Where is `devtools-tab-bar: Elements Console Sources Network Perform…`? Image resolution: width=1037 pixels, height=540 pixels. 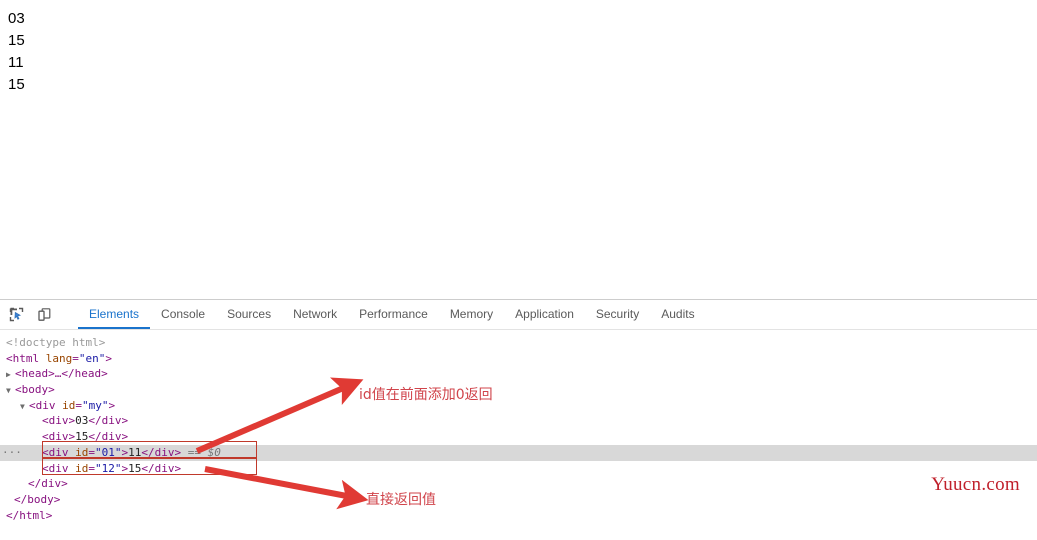
devtools-tab-bar: Elements Console Sources Network Perform… is located at coordinates (392, 314).